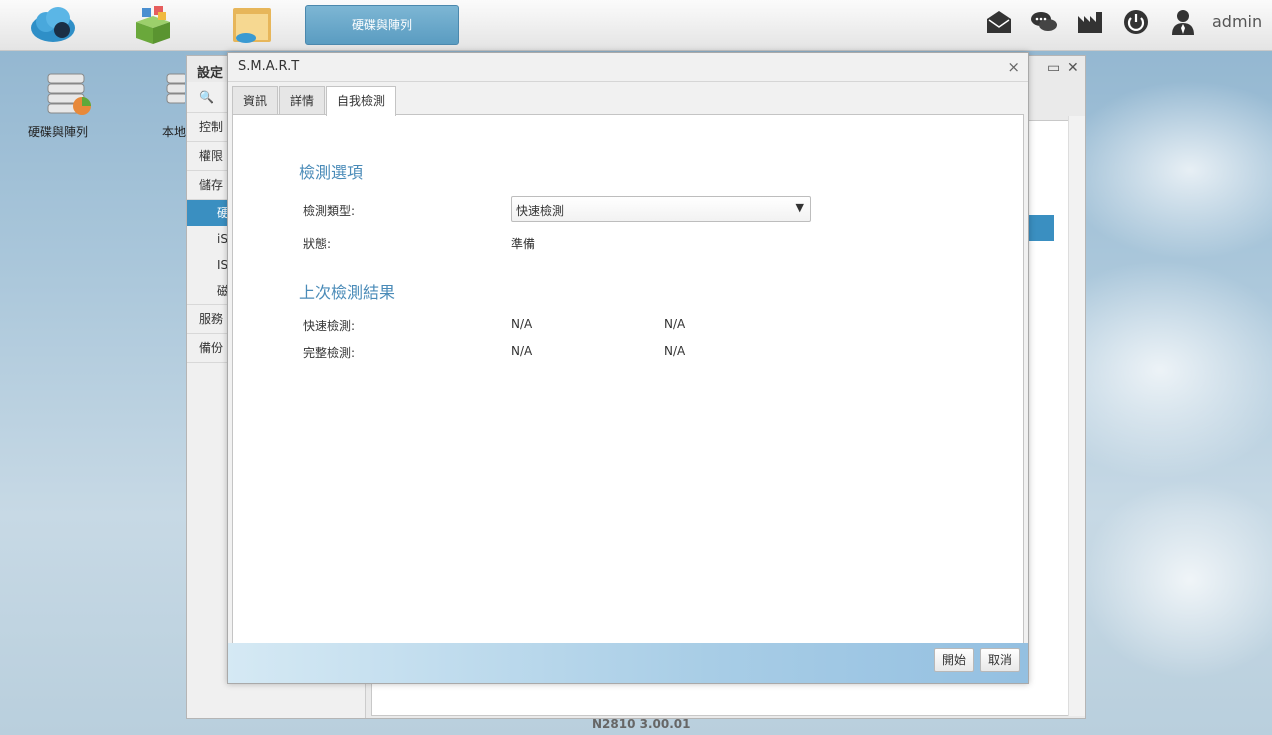 This screenshot has width=1272, height=735. I want to click on tab-details: 詳情, so click(302, 100).